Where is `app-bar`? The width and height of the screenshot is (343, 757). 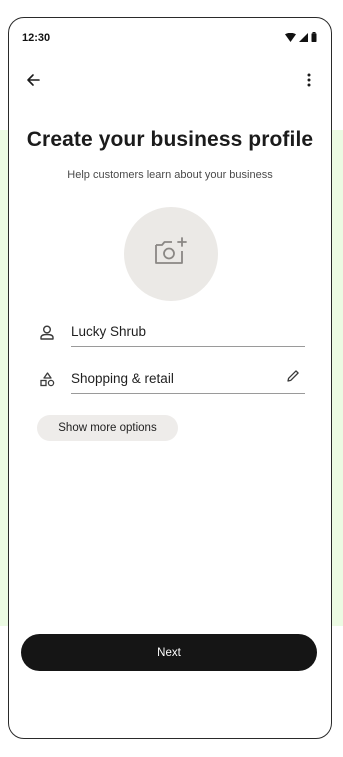 app-bar is located at coordinates (170, 82).